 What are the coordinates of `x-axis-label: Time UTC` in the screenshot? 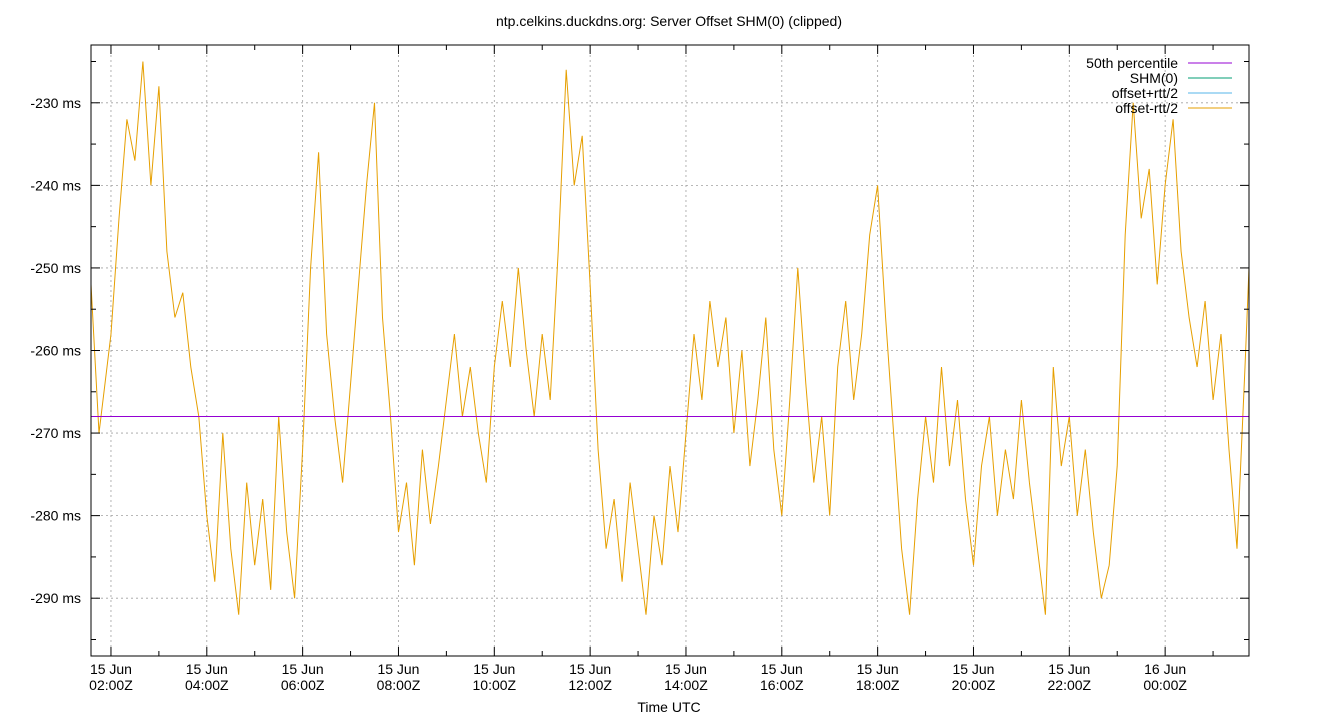 It's located at (668, 707).